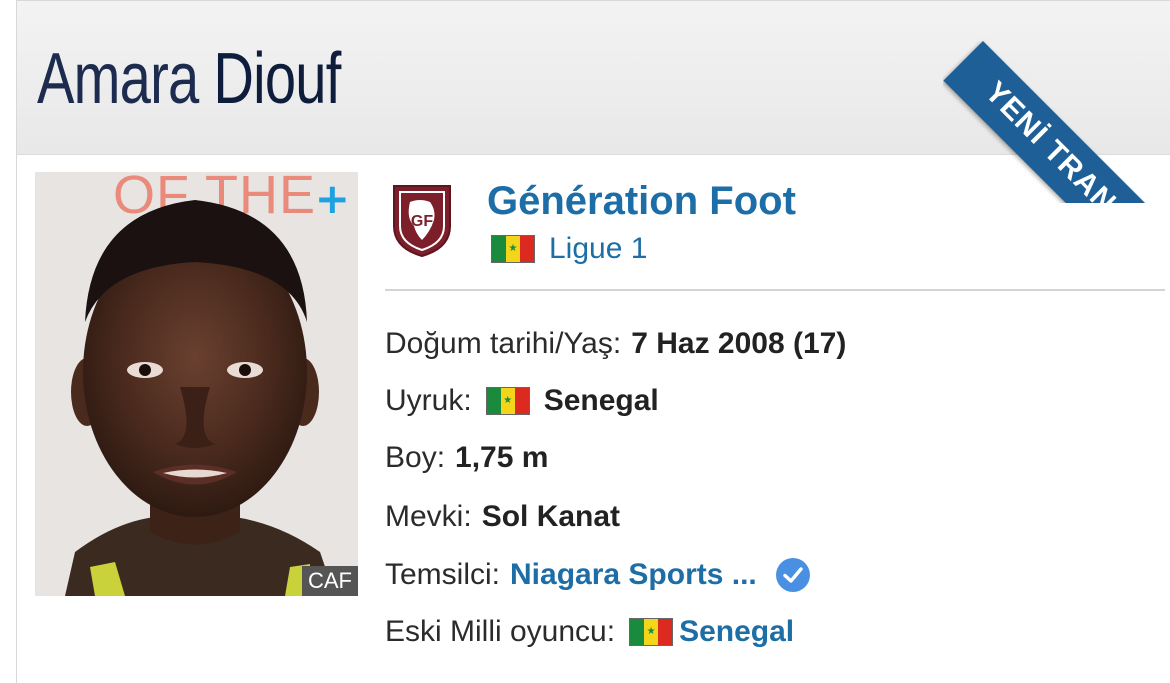  What do you see at coordinates (200, 398) in the screenshot?
I see `player-portrait-image` at bounding box center [200, 398].